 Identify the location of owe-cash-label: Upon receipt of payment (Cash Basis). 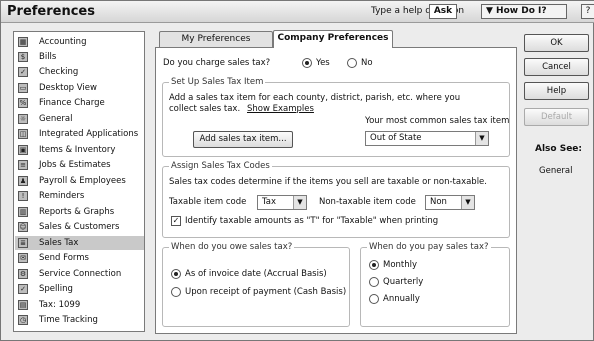
(266, 292).